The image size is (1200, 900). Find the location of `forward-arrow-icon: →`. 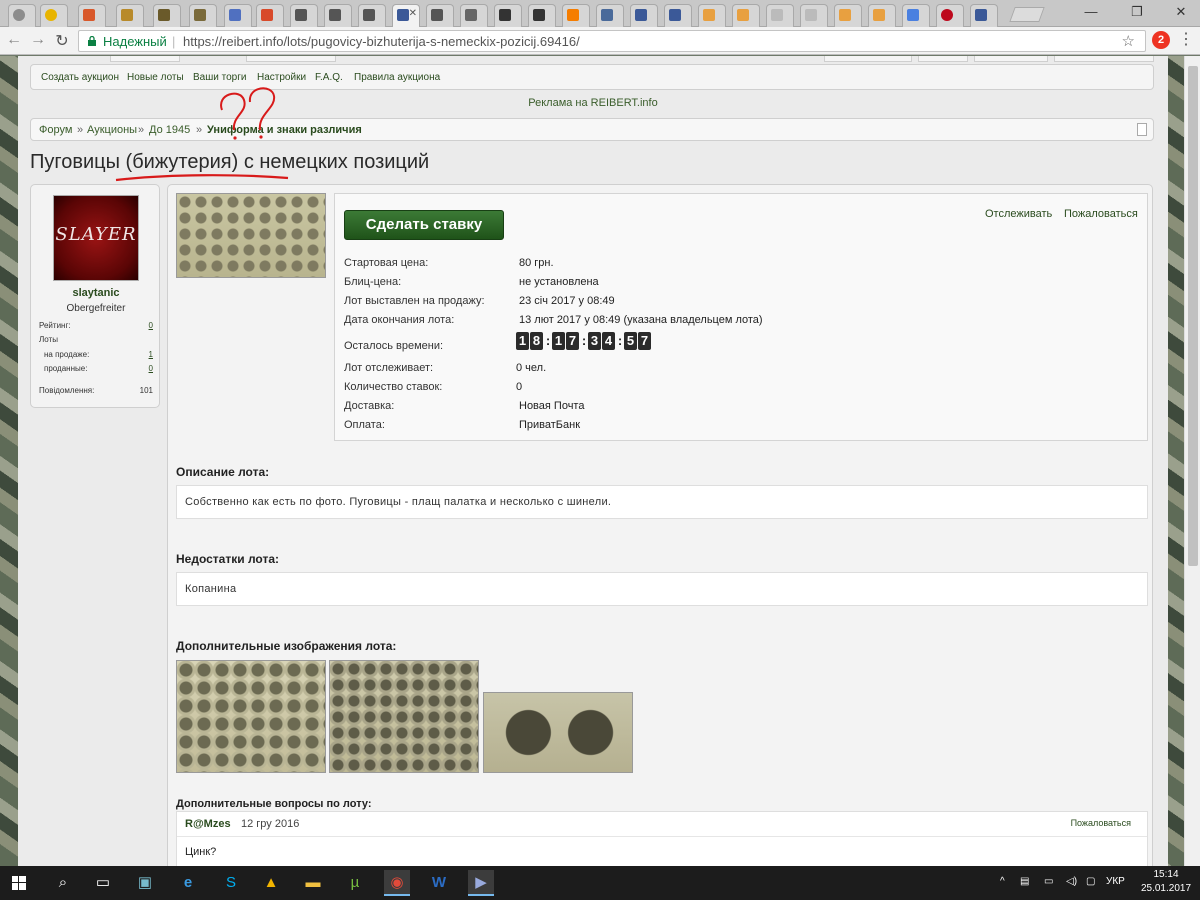

forward-arrow-icon: → is located at coordinates (38, 40).